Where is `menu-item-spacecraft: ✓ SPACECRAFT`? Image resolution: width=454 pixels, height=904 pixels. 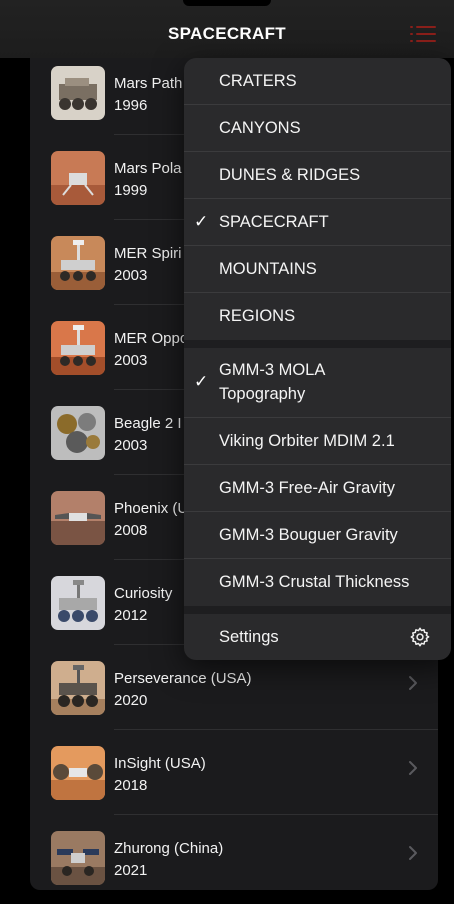 menu-item-spacecraft: ✓ SPACECRAFT is located at coordinates (317, 222).